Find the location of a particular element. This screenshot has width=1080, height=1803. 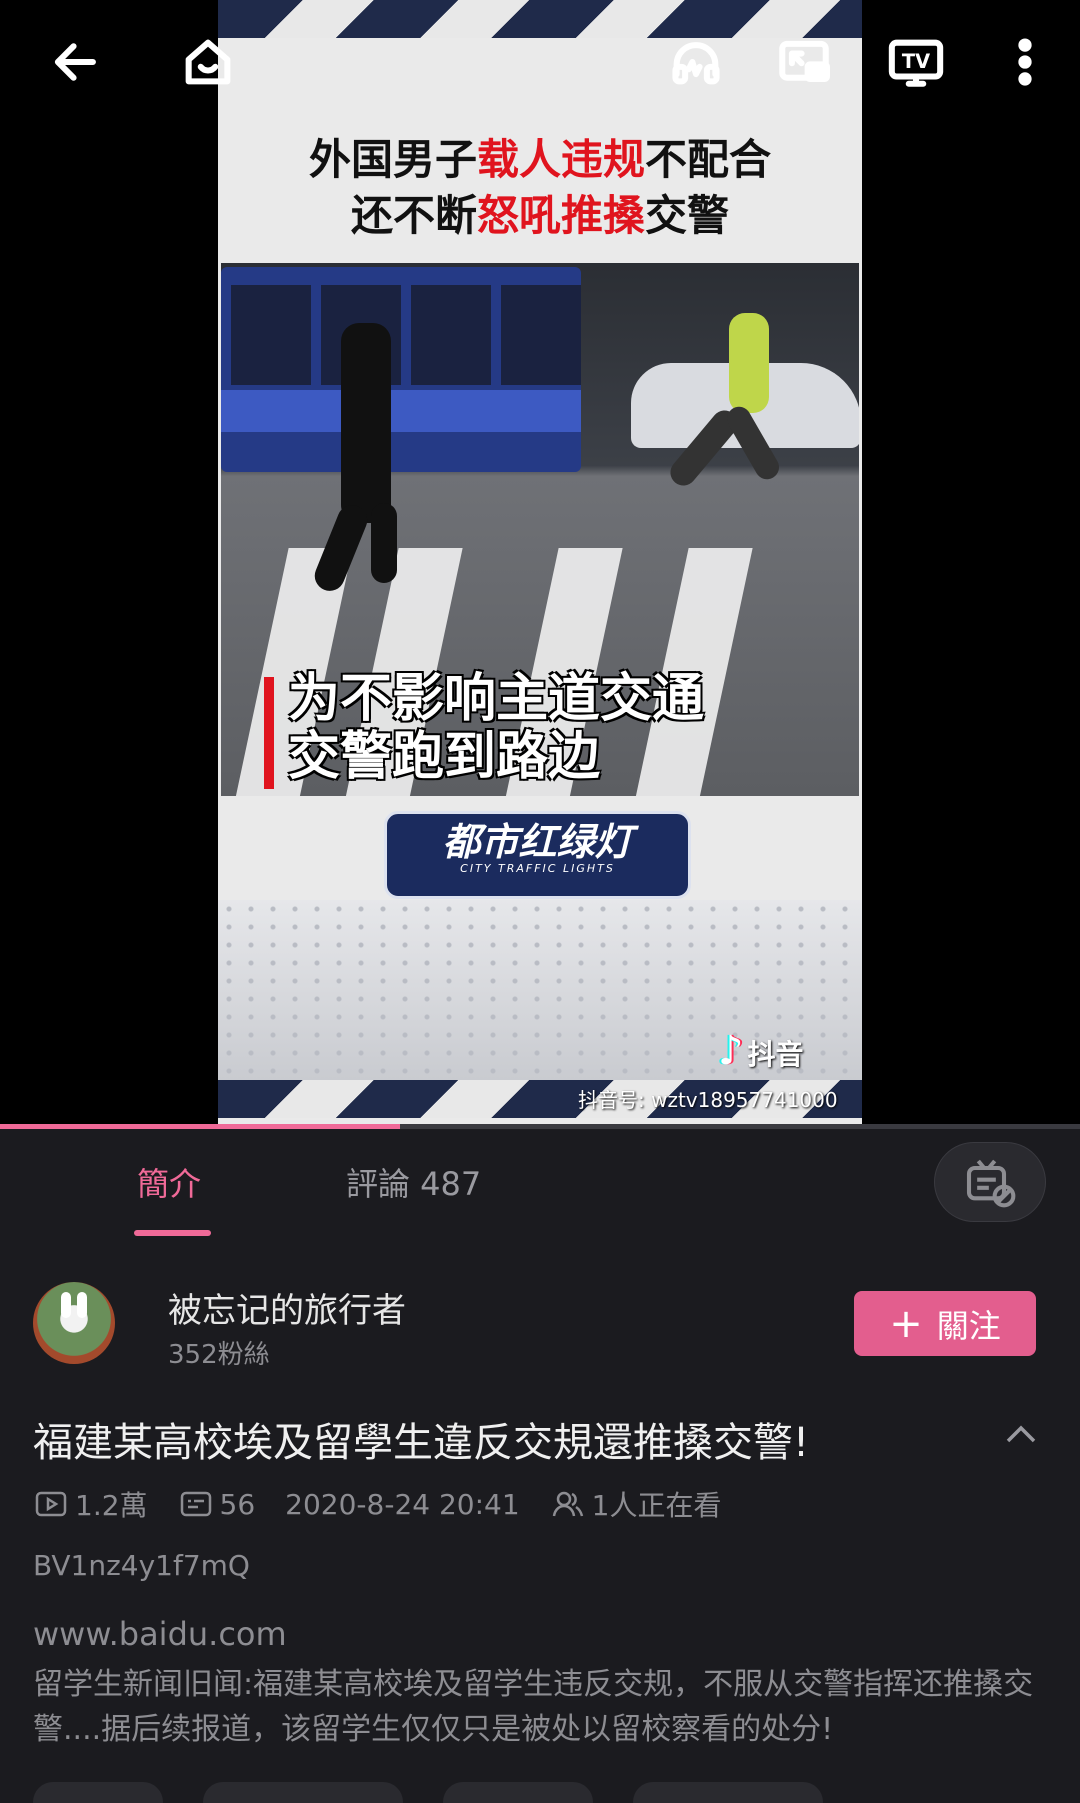

video-title: 福建某高校埃及留學生違反交規還推搡交警! is located at coordinates (421, 1443).